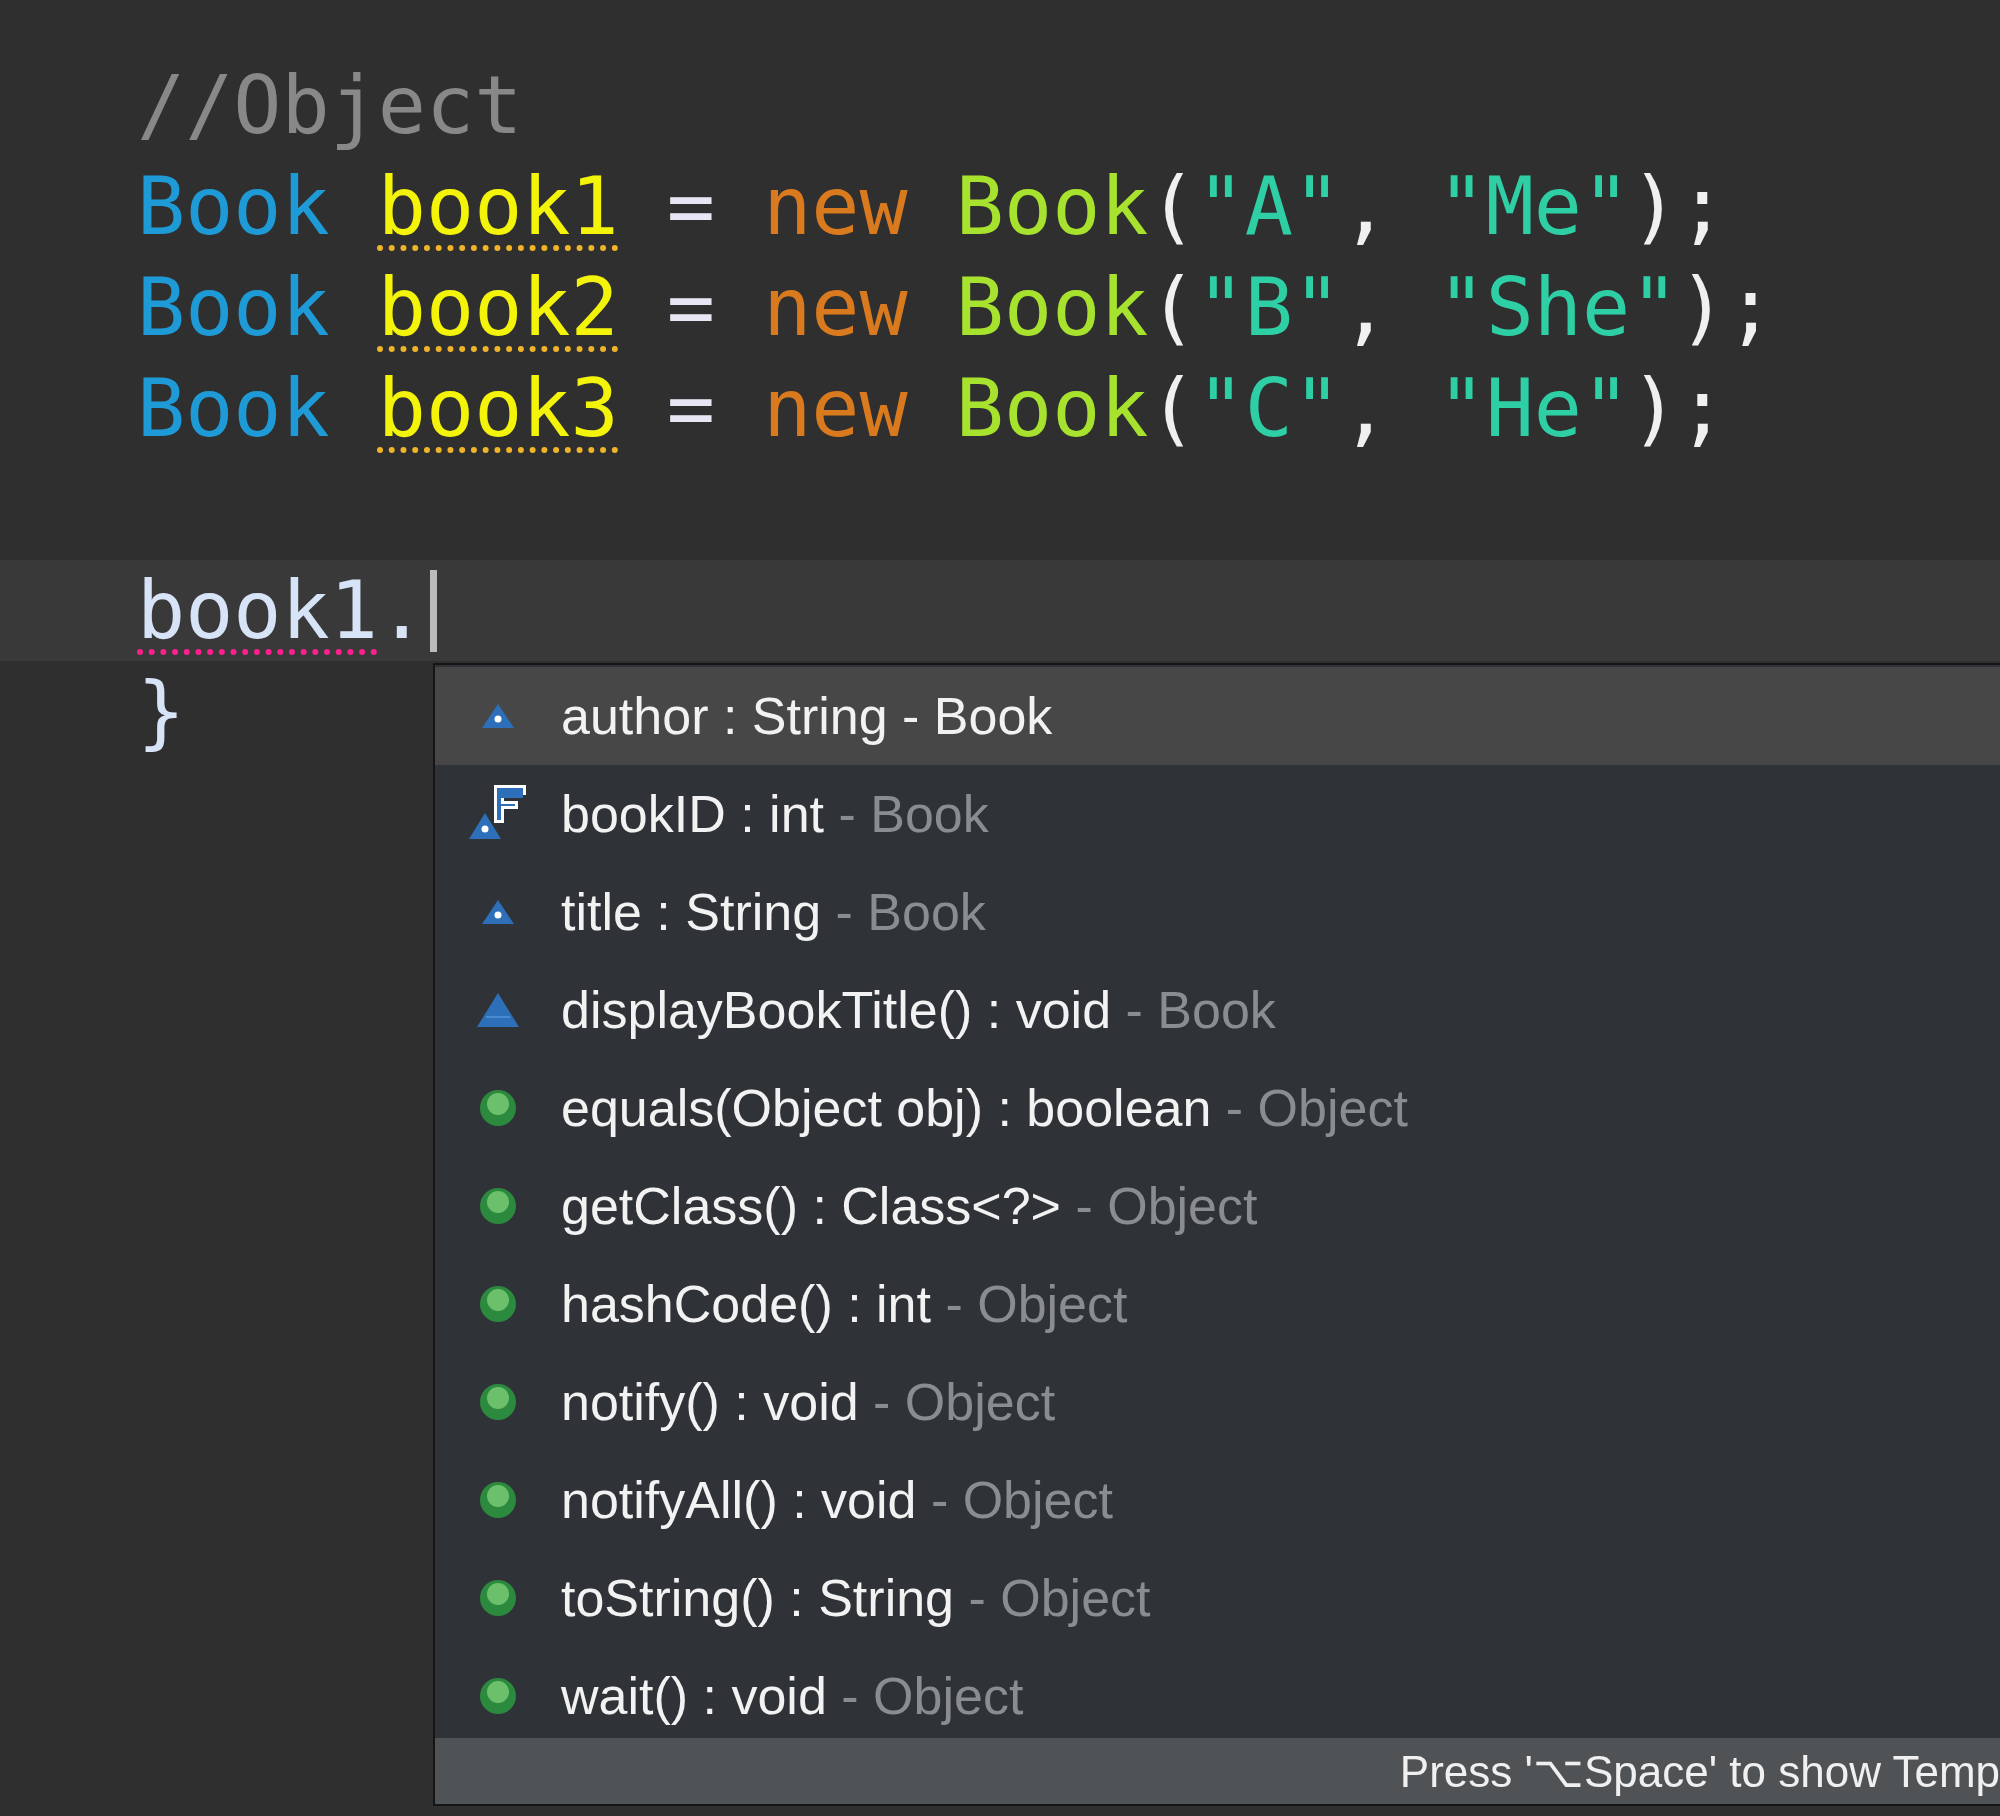  I want to click on code-line: book1., so click(281, 610).